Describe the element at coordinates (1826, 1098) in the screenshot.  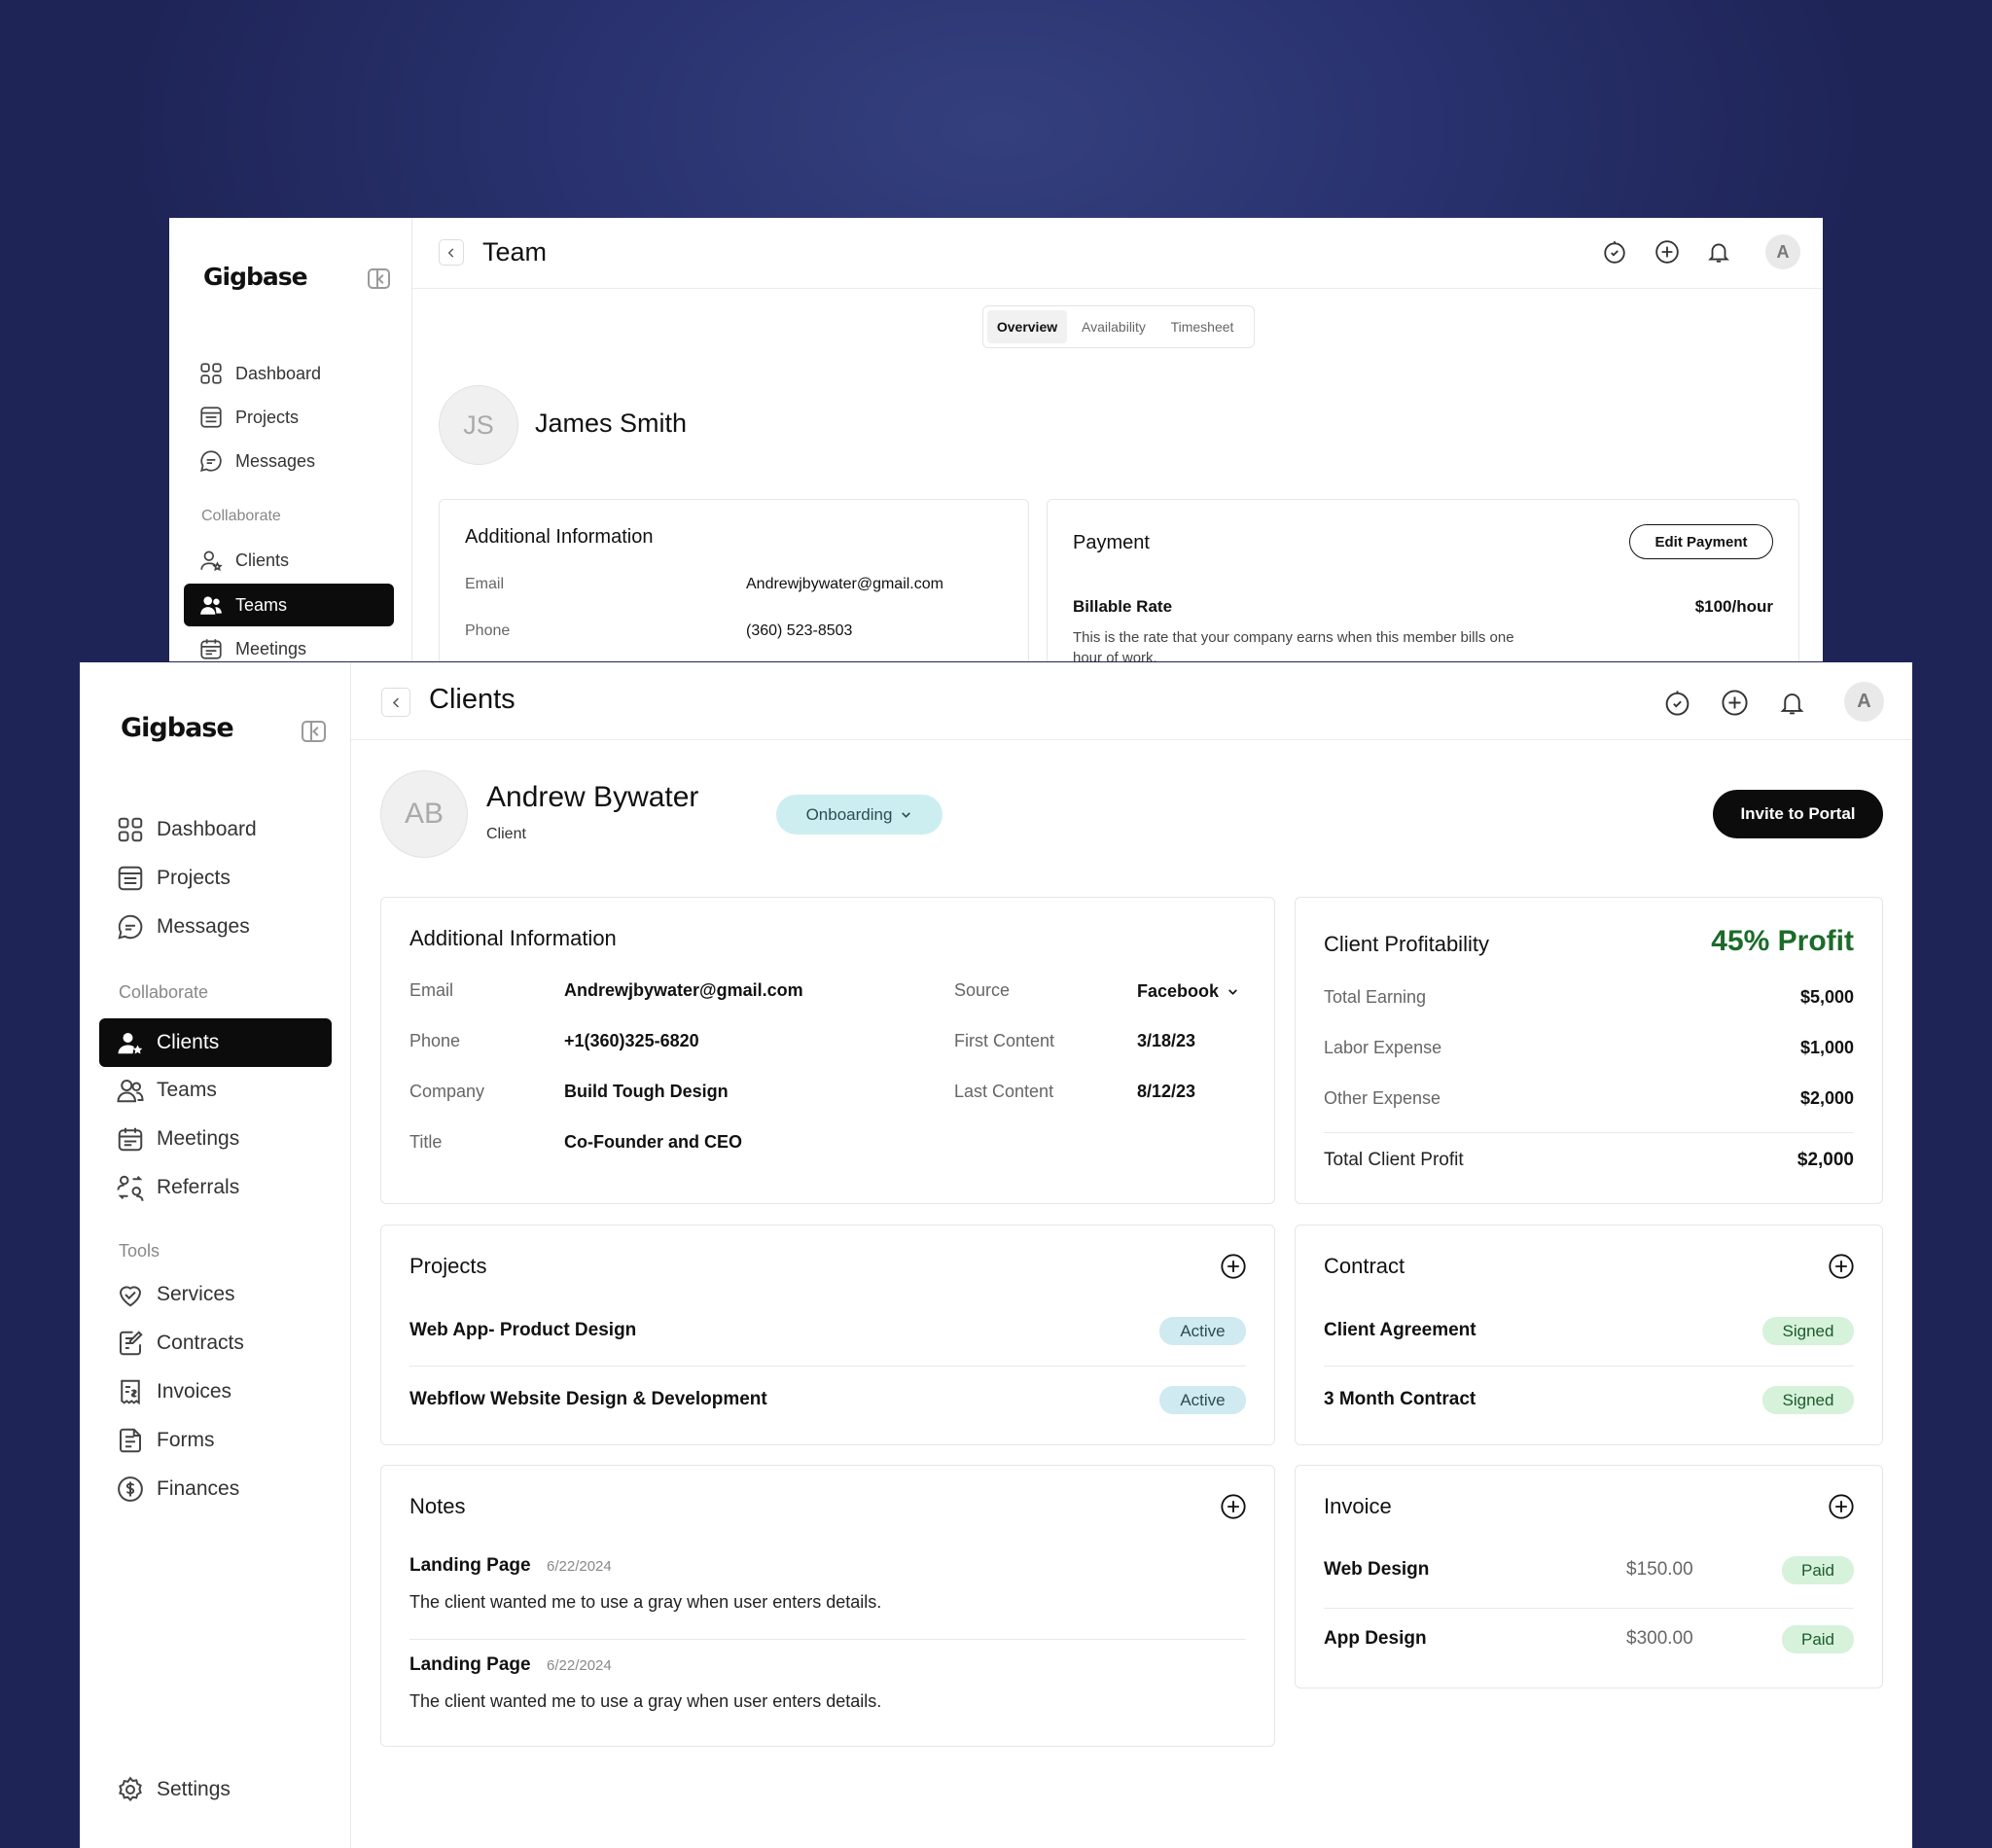
I see `other-expense-value: $2,000` at that location.